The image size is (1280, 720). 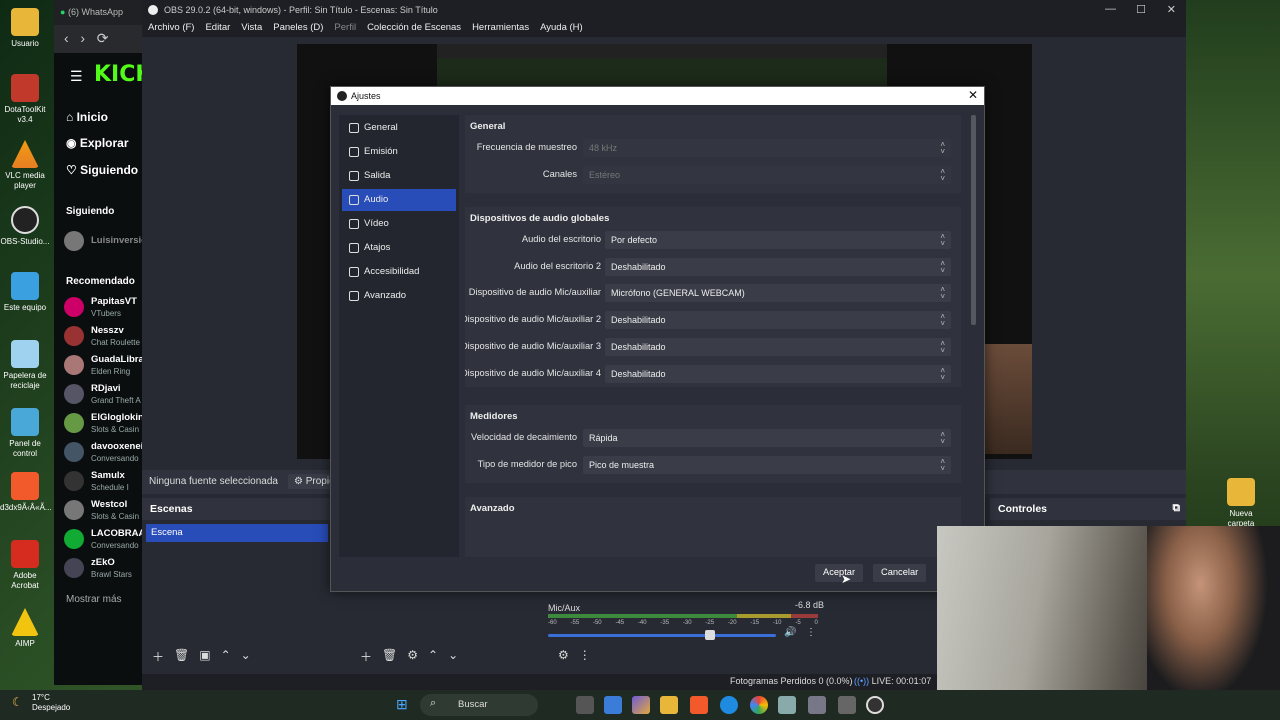 I want to click on menu-help: Ayuda (H), so click(x=561, y=28).